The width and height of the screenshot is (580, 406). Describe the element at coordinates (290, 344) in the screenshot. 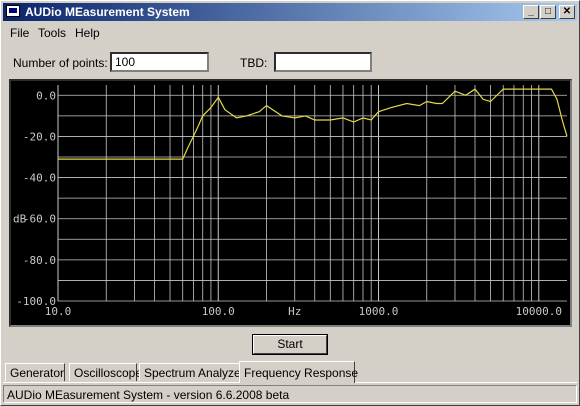

I see `start-button: Start` at that location.